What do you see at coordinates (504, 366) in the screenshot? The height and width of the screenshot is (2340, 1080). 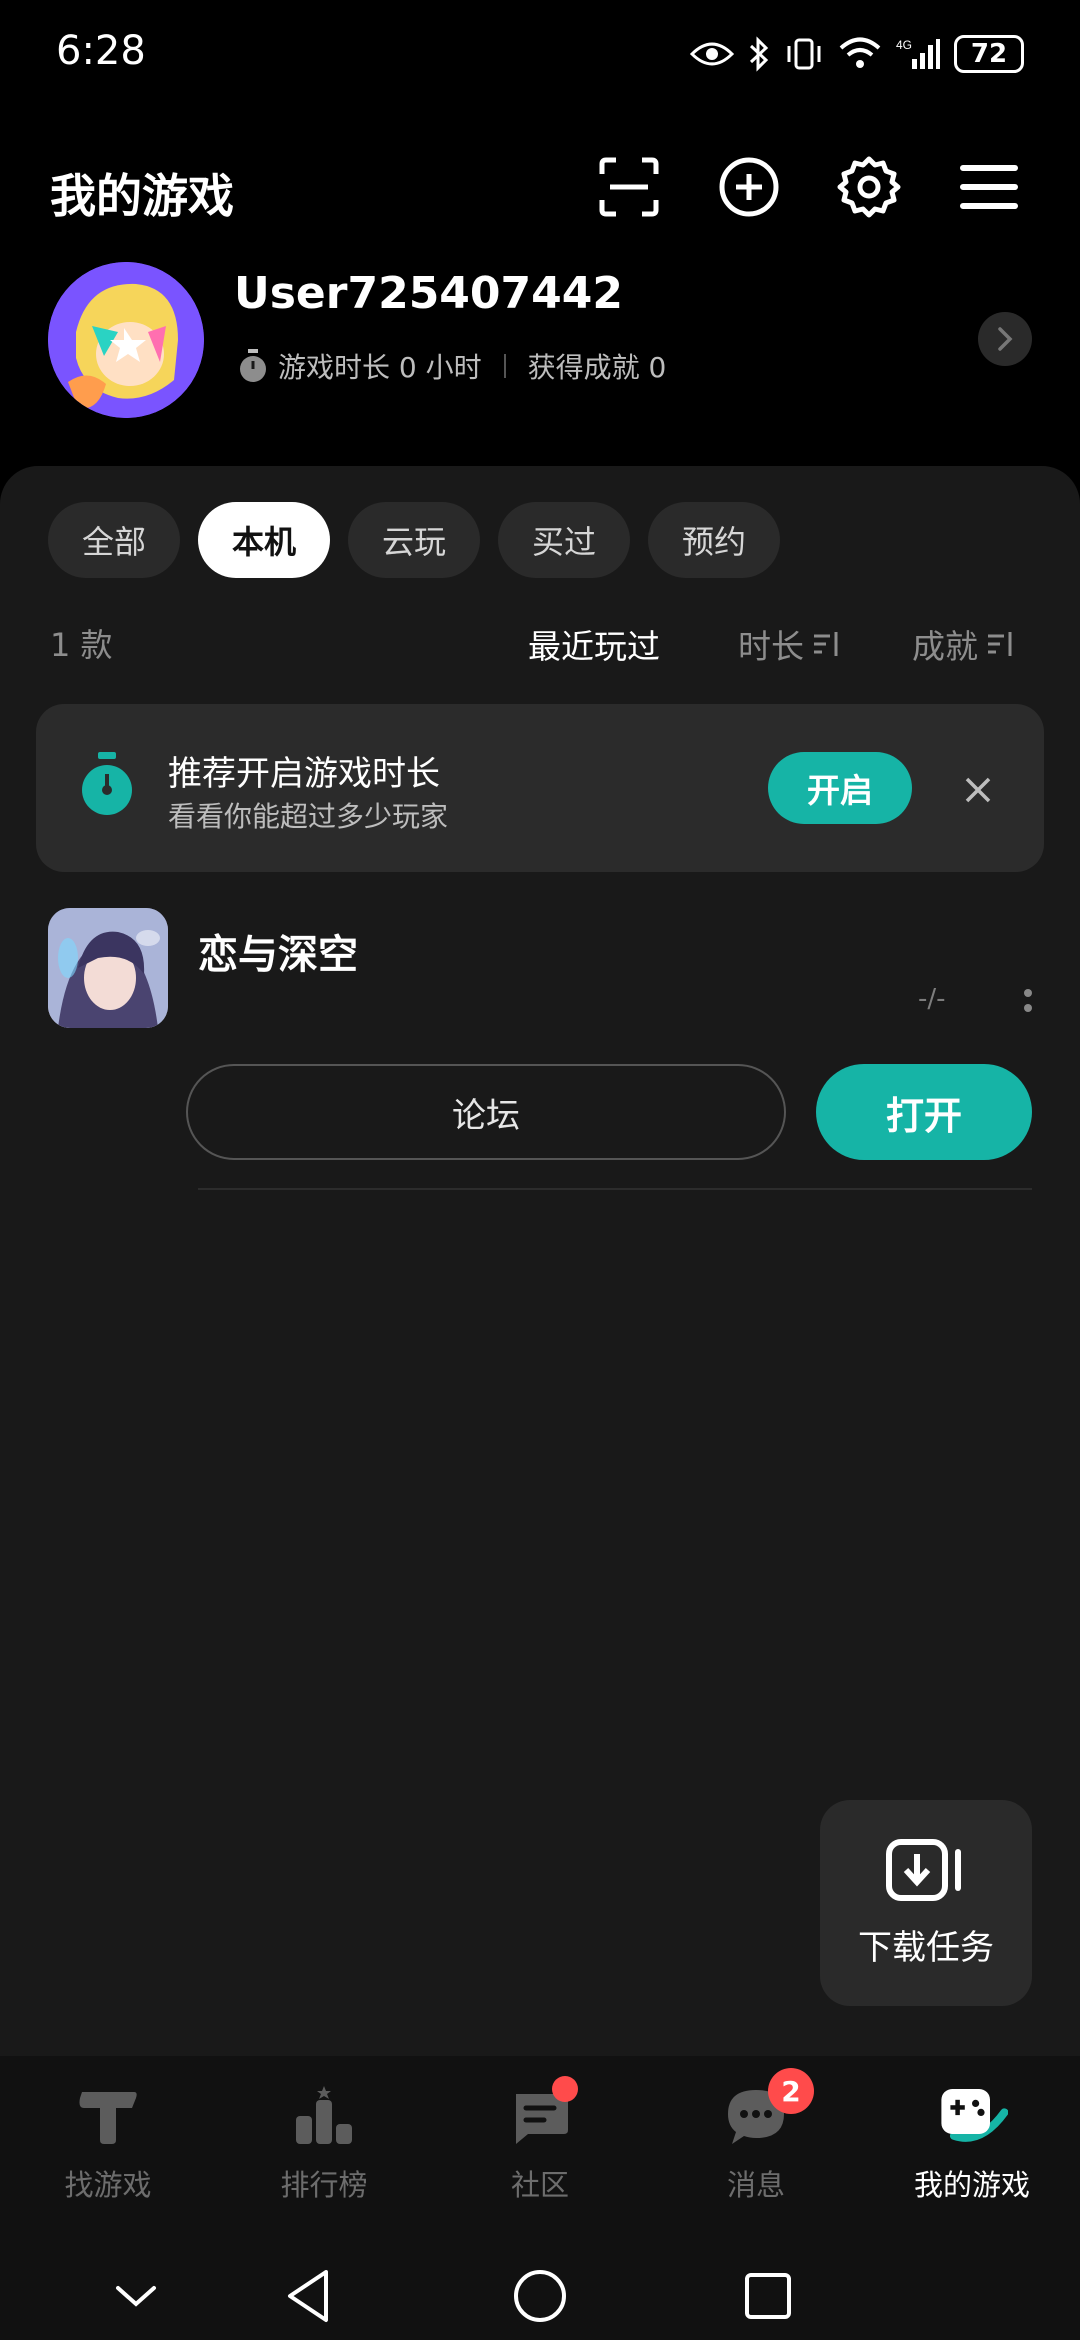 I see `stats-divider` at bounding box center [504, 366].